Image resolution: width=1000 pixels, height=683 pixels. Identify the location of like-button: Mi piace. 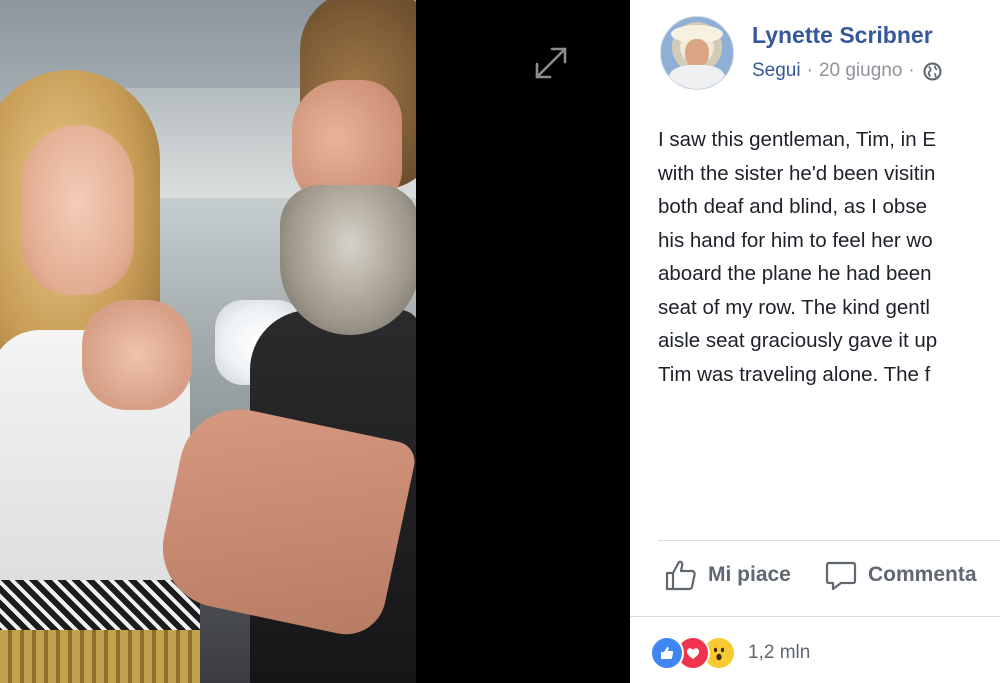
(727, 575).